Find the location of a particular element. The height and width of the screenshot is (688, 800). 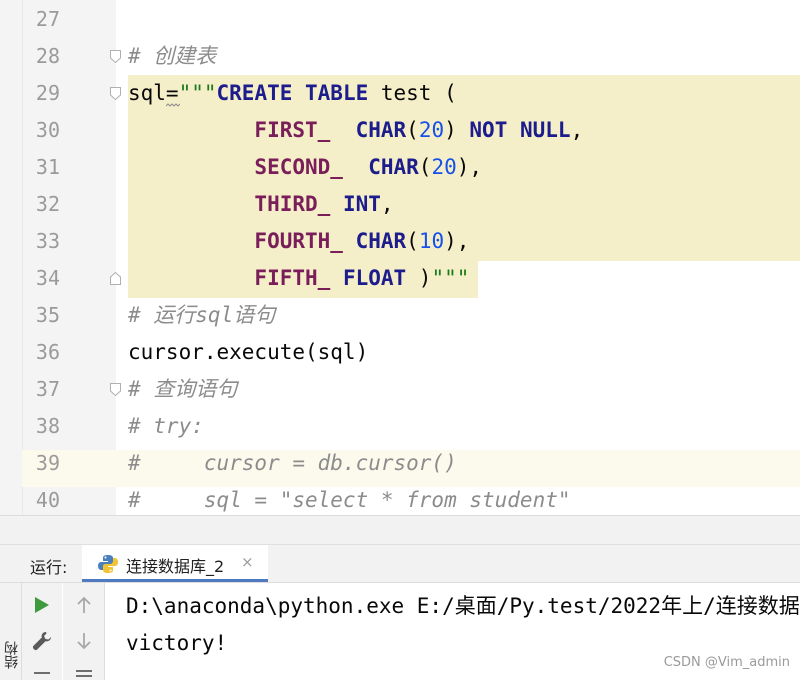

rerun-button is located at coordinates (42, 605).